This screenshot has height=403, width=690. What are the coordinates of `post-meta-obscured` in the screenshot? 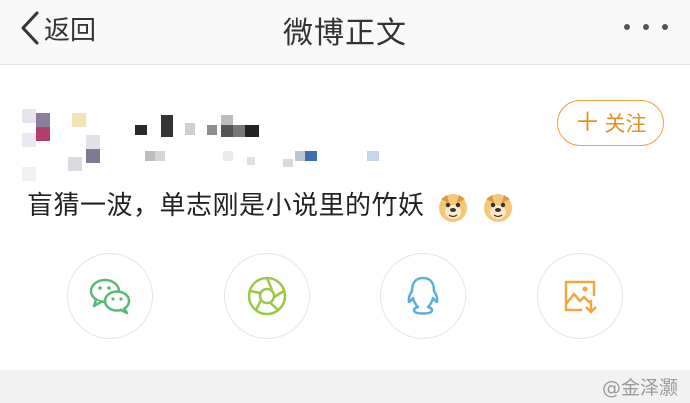 It's located at (265, 159).